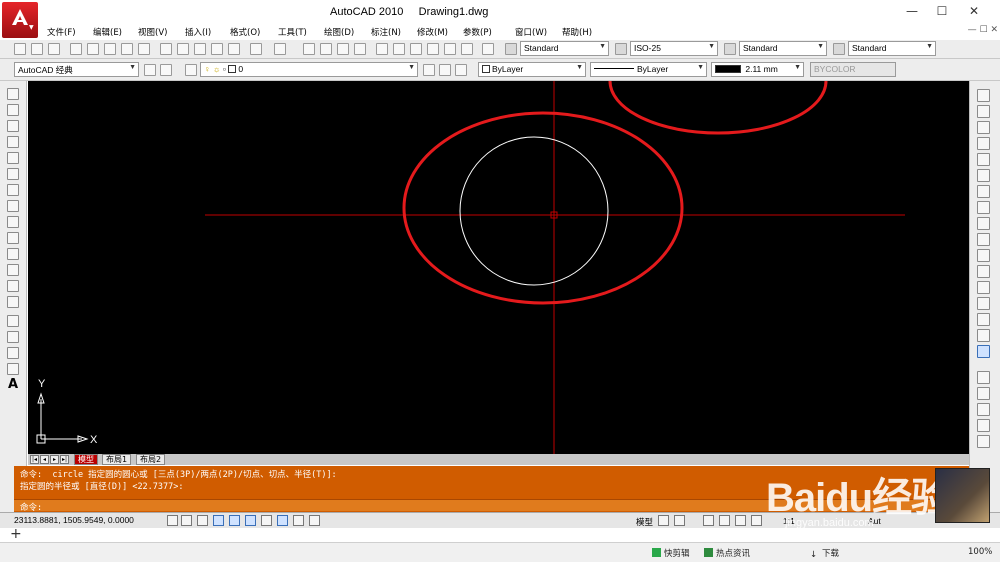 This screenshot has width=1000, height=562. I want to click on chamfer-icon, so click(983, 319).